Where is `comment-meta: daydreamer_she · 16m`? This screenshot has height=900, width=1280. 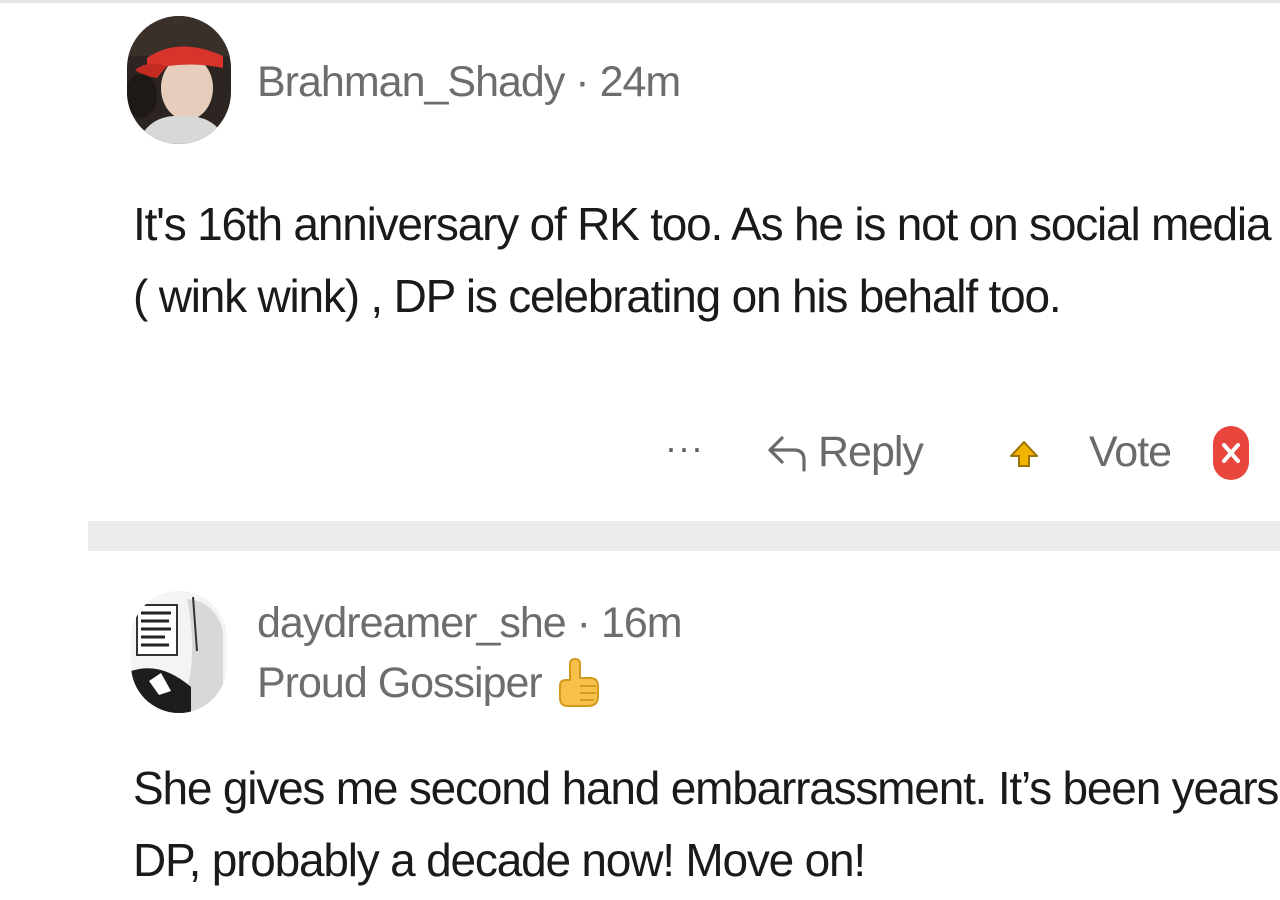
comment-meta: daydreamer_she · 16m is located at coordinates (470, 623).